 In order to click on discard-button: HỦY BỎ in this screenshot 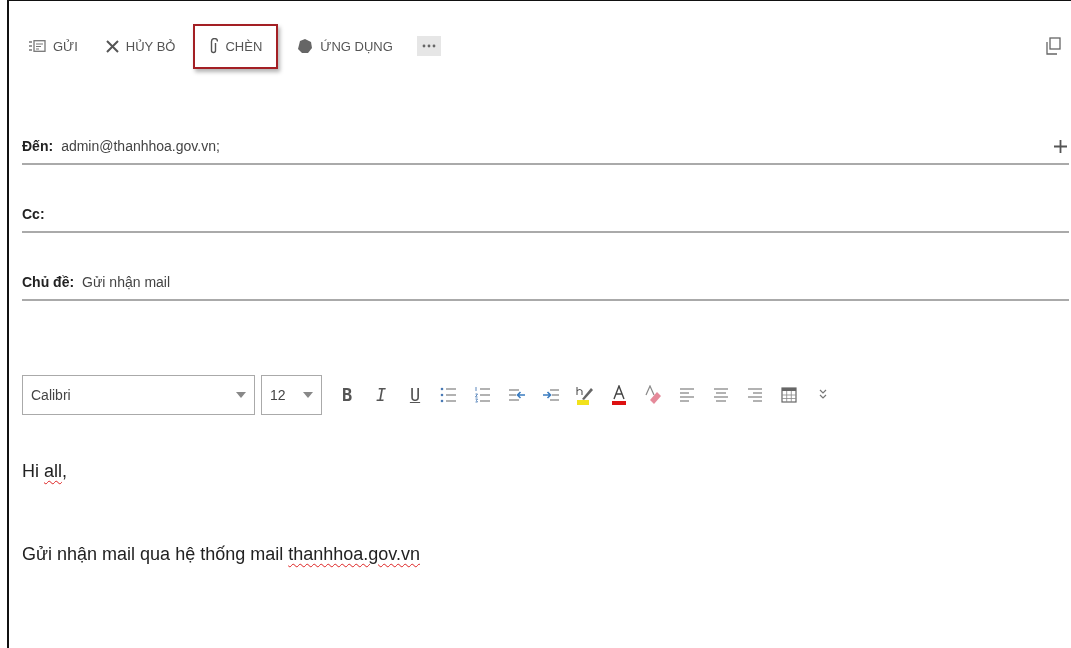, I will do `click(140, 46)`.